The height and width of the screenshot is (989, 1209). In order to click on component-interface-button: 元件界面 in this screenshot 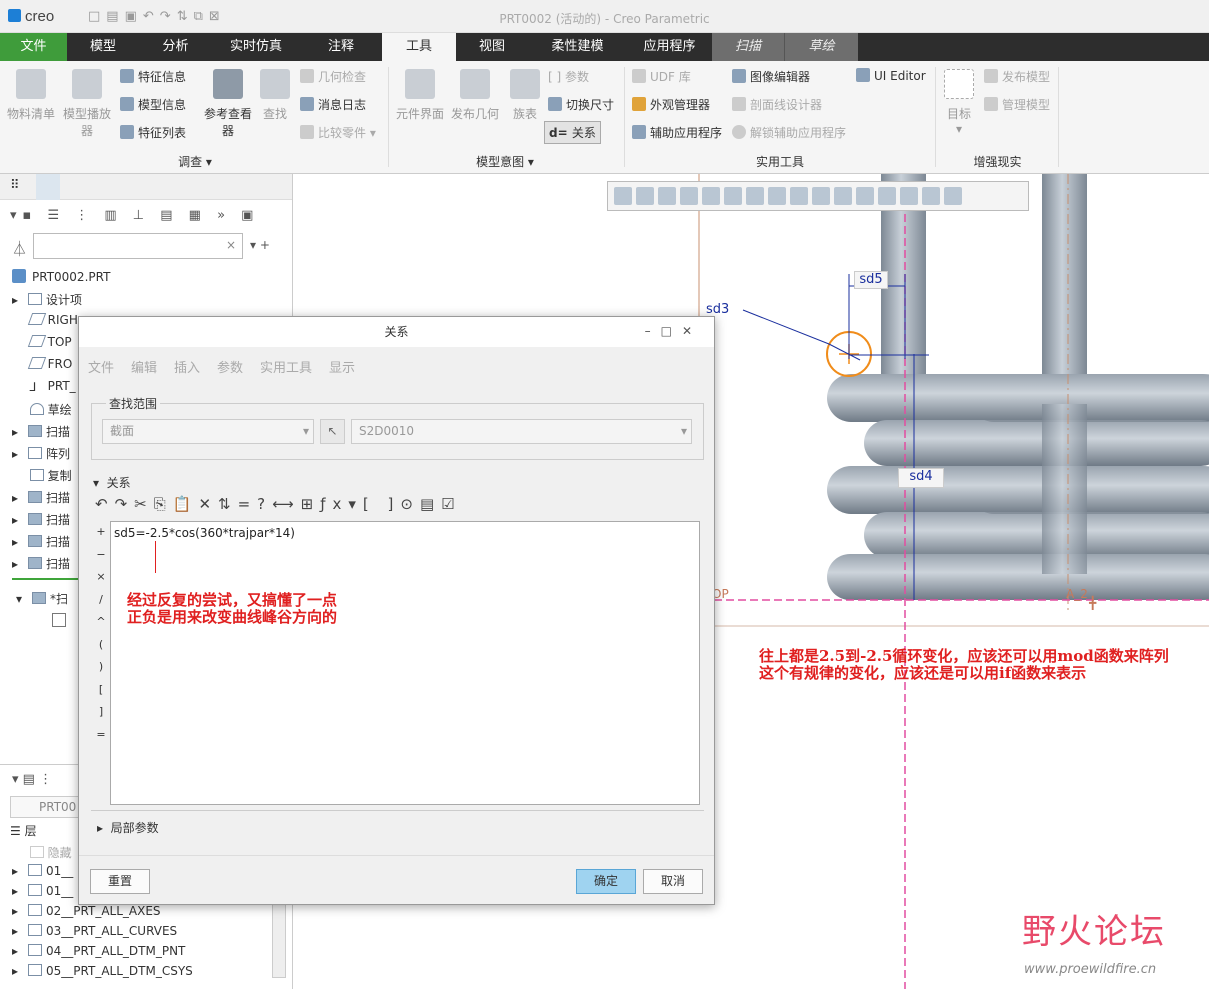, I will do `click(420, 95)`.